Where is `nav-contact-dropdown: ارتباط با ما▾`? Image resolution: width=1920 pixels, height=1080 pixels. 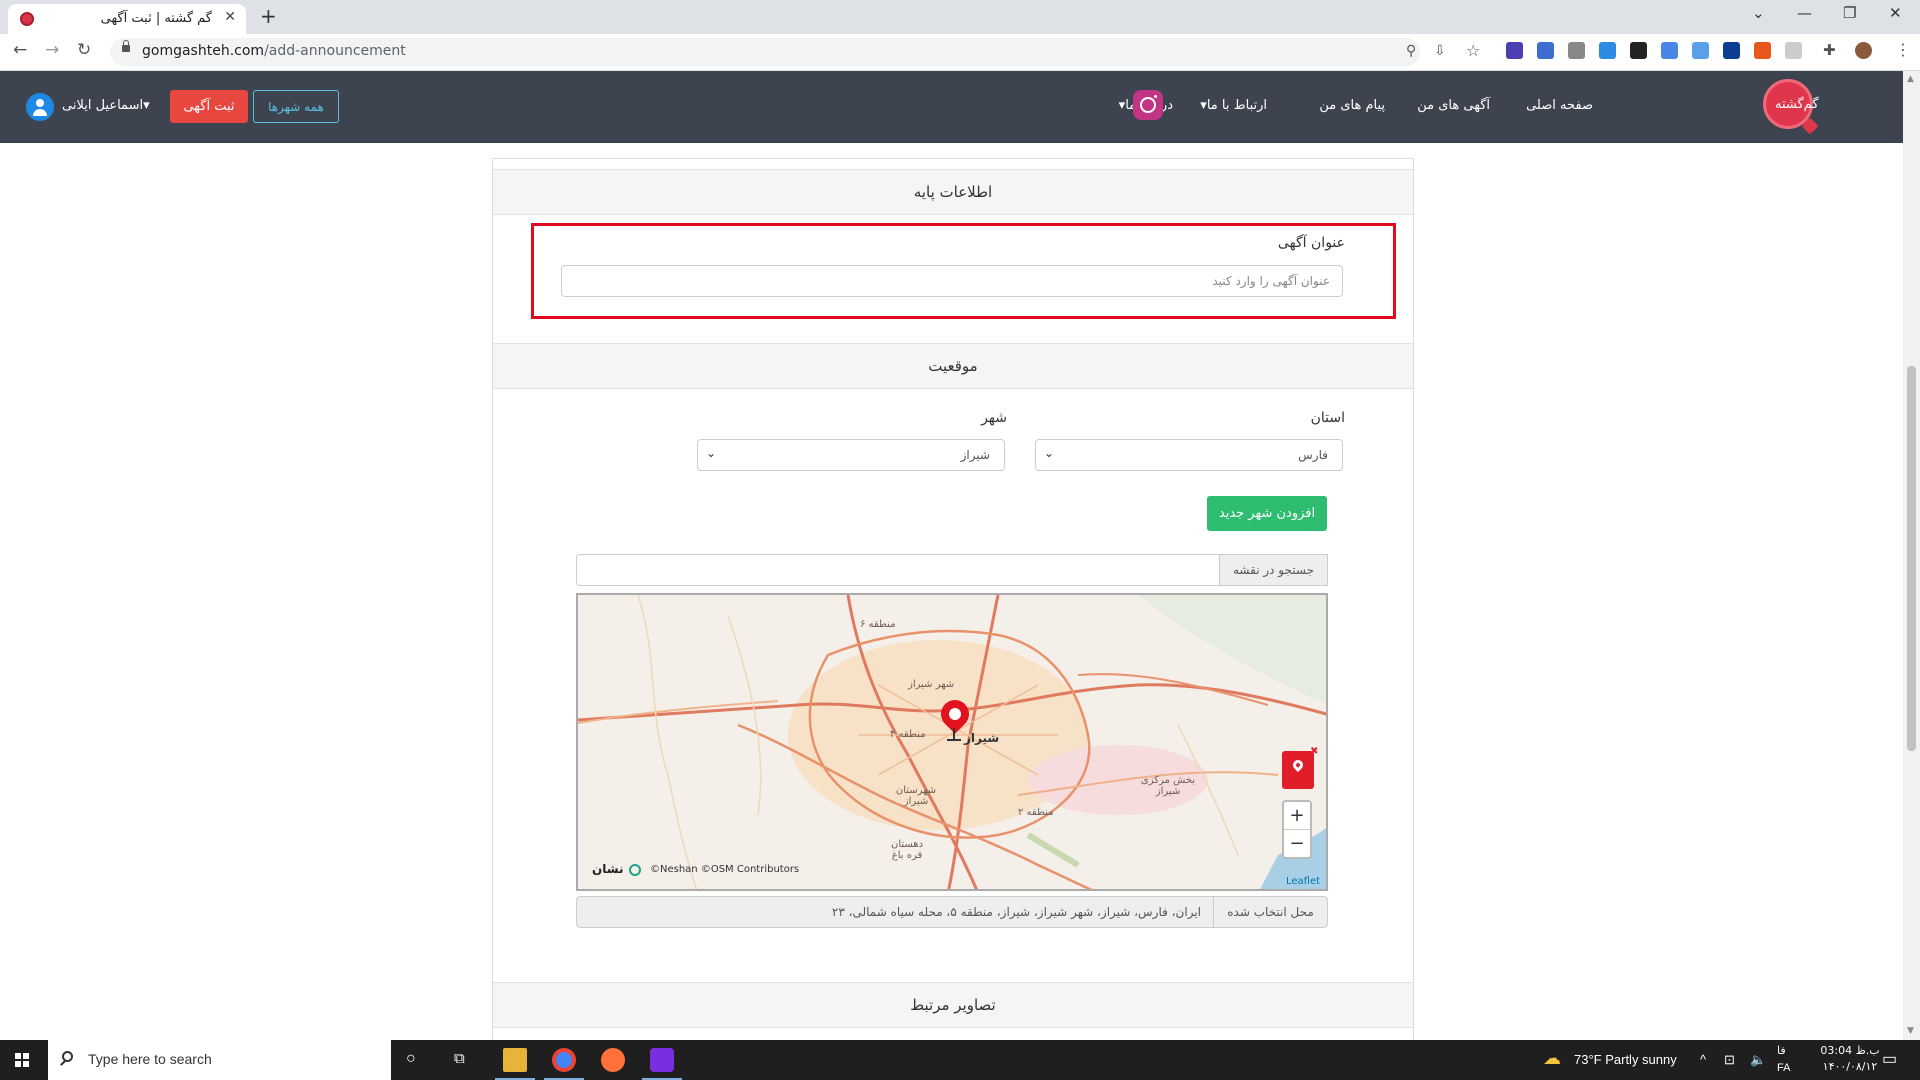 nav-contact-dropdown: ارتباط با ما▾ is located at coordinates (1233, 105).